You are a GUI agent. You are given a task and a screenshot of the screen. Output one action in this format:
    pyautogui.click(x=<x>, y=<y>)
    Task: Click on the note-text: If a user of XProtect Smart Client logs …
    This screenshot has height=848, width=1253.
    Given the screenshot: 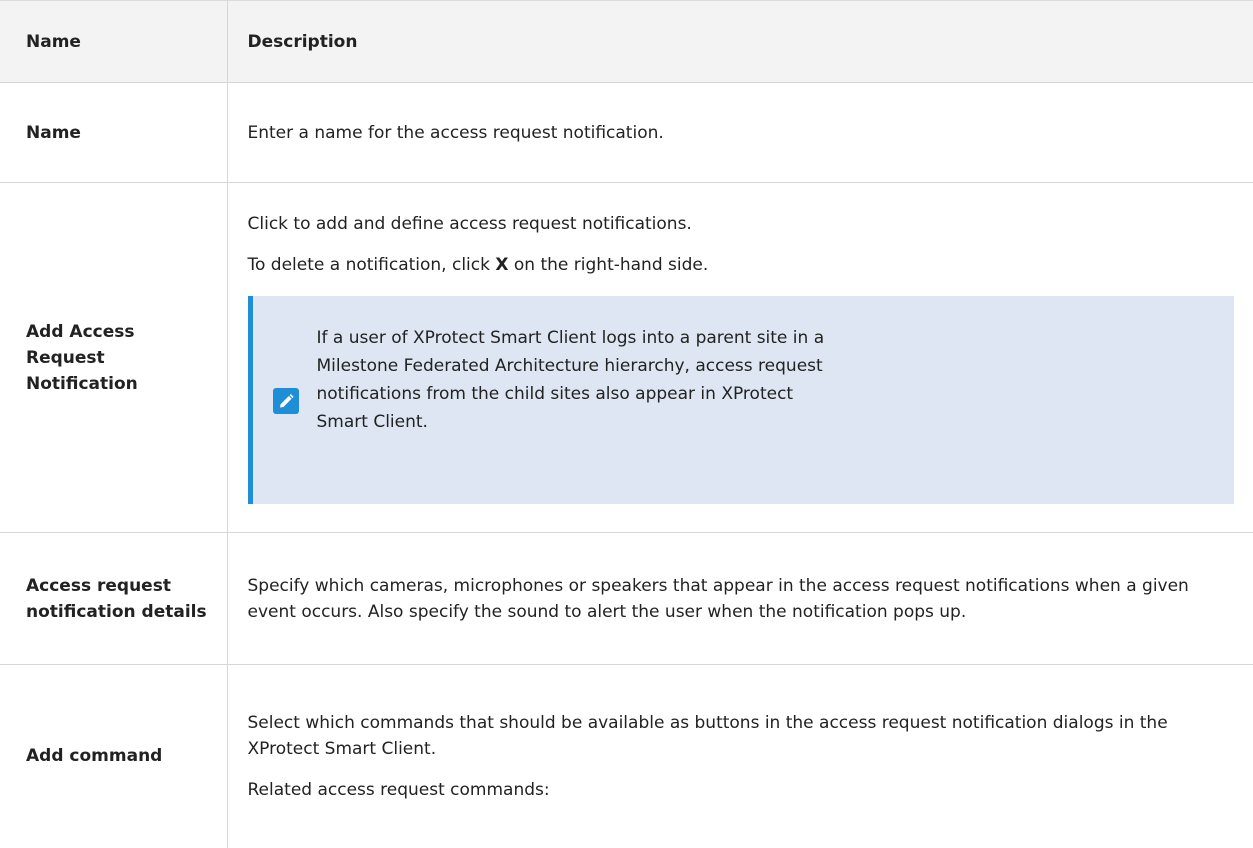 What is the action you would take?
    pyautogui.click(x=570, y=380)
    